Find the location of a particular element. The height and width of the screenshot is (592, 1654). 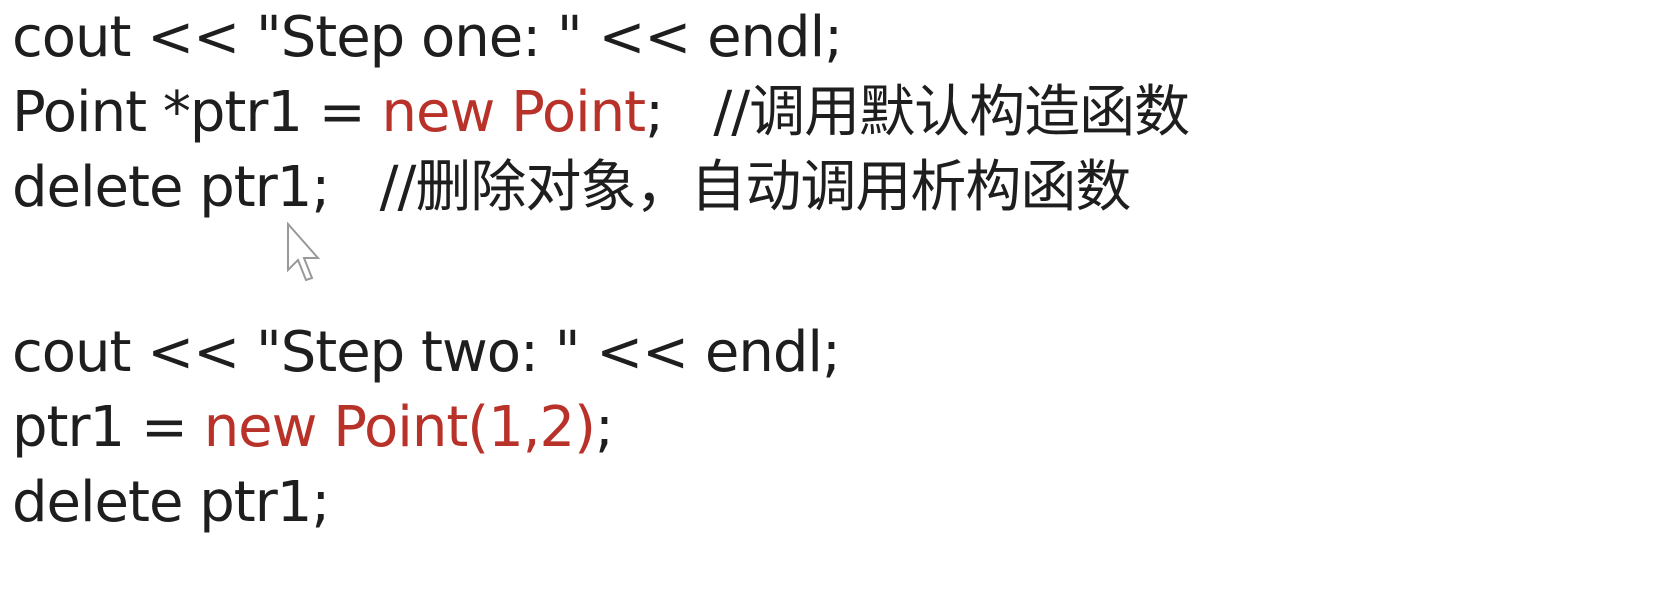

code-line: delete ptr1; is located at coordinates (600, 502).